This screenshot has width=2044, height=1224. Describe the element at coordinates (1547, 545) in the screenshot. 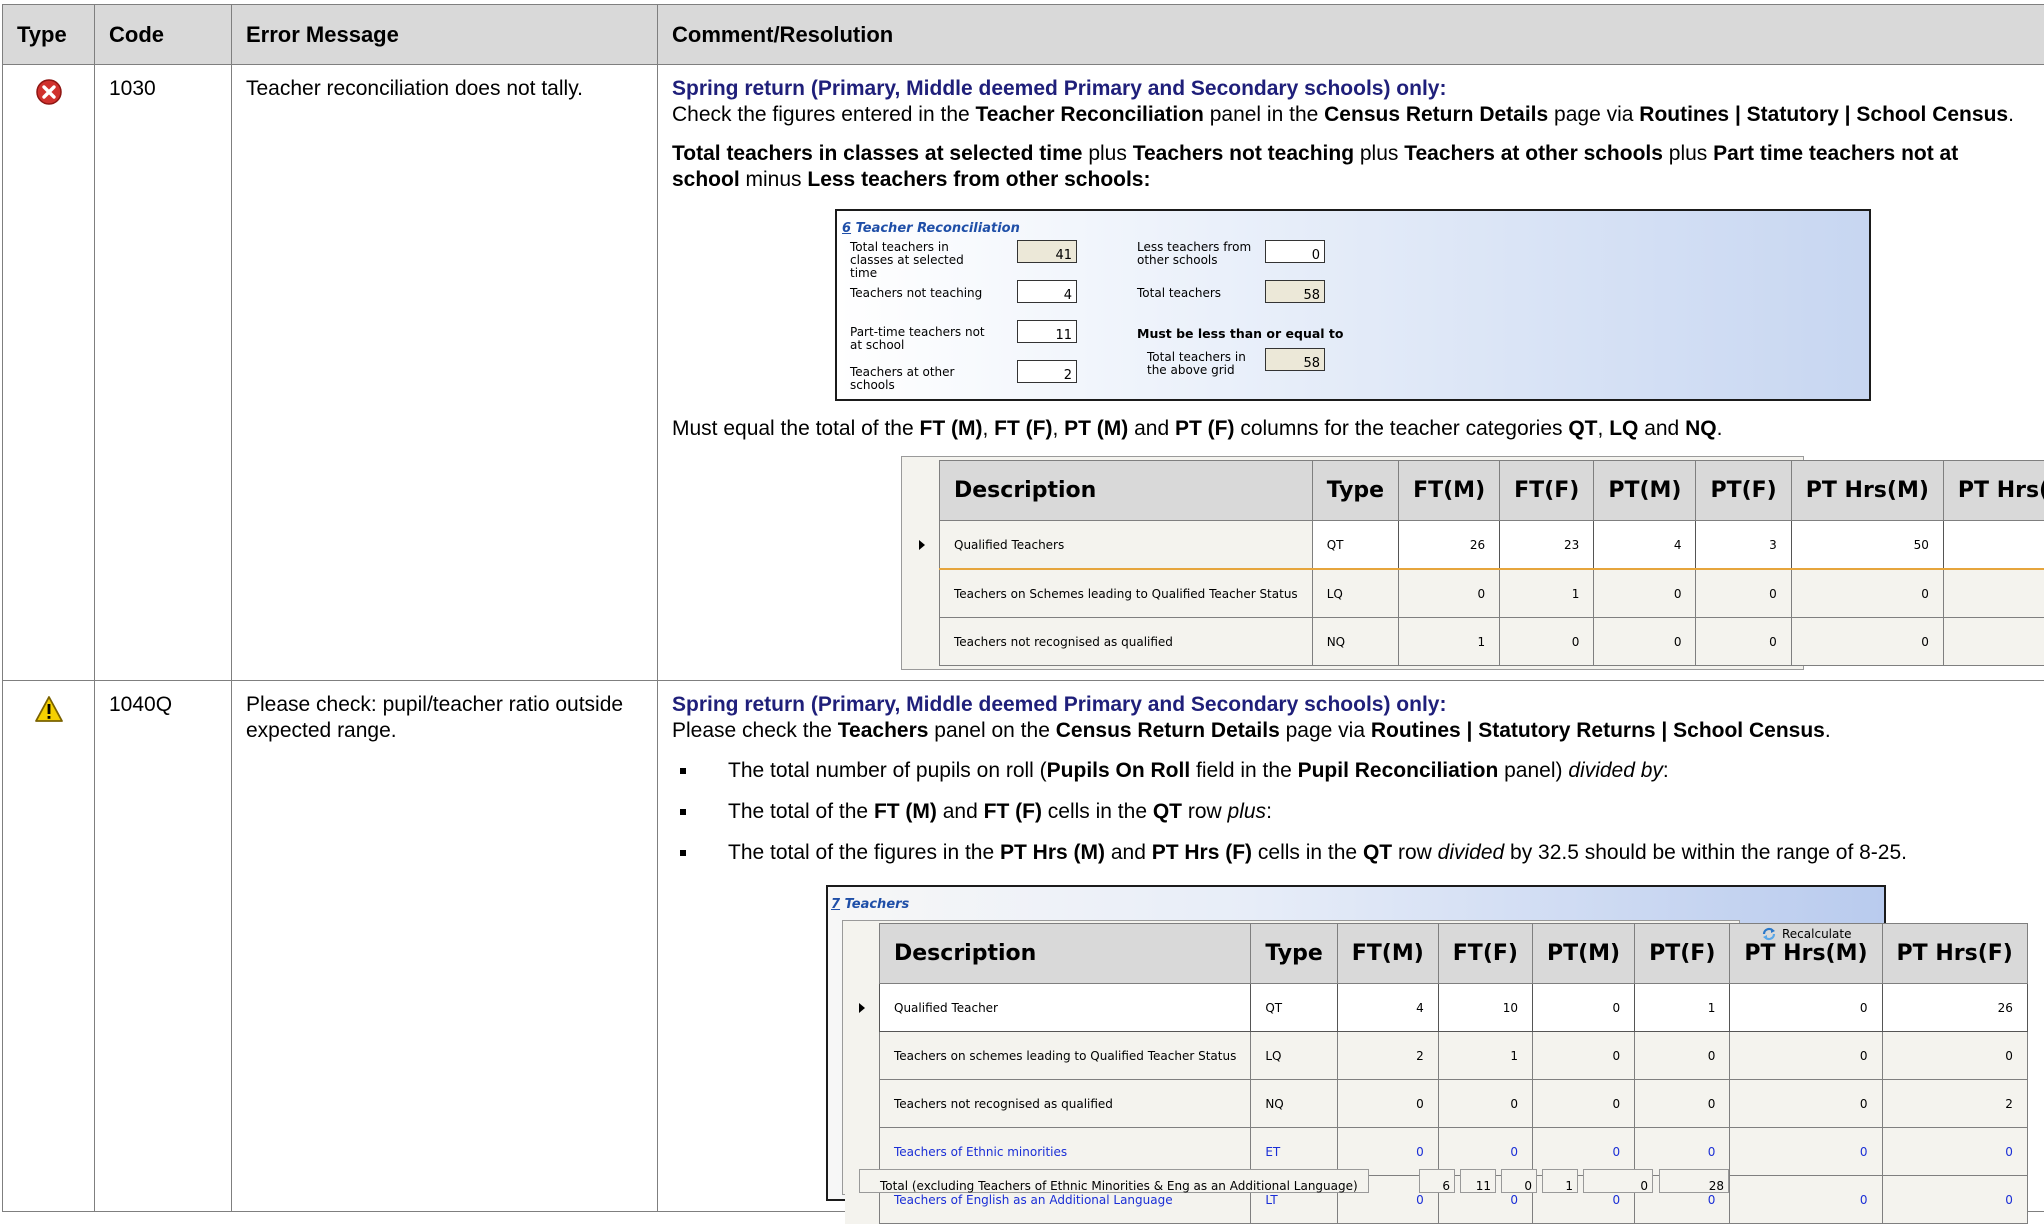

I see `cell-ftf: 23` at that location.